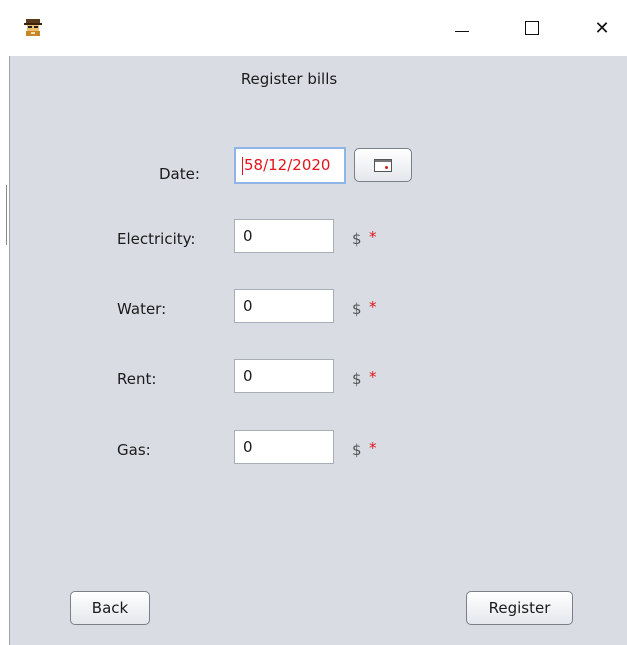 This screenshot has width=627, height=645. Describe the element at coordinates (357, 450) in the screenshot. I see `gas-currency: $` at that location.